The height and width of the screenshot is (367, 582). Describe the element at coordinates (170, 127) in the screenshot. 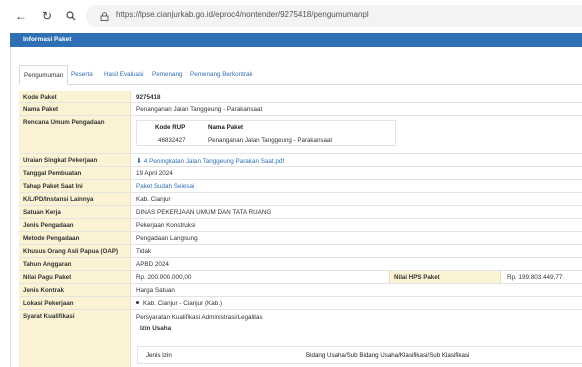

I see `rup-col-kode: Kode RUP` at that location.